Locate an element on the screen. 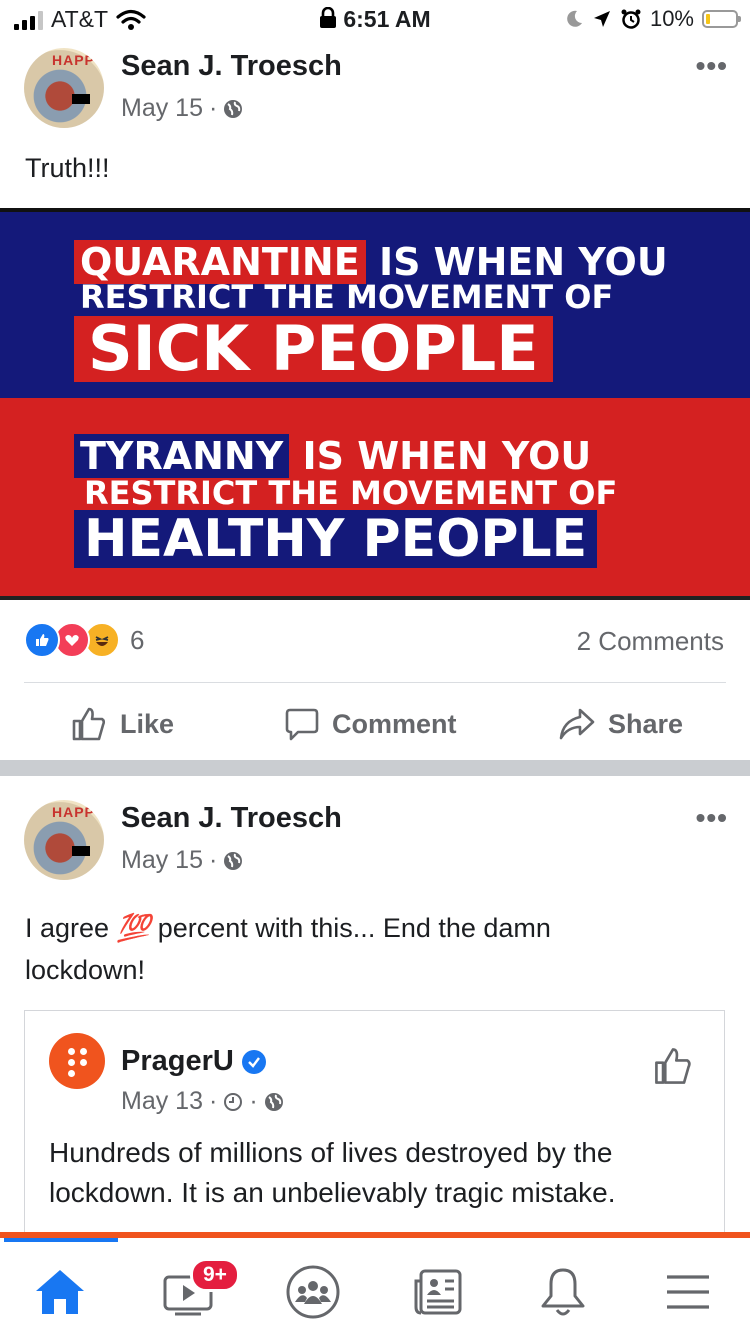  clock-icon is located at coordinates (233, 1101).